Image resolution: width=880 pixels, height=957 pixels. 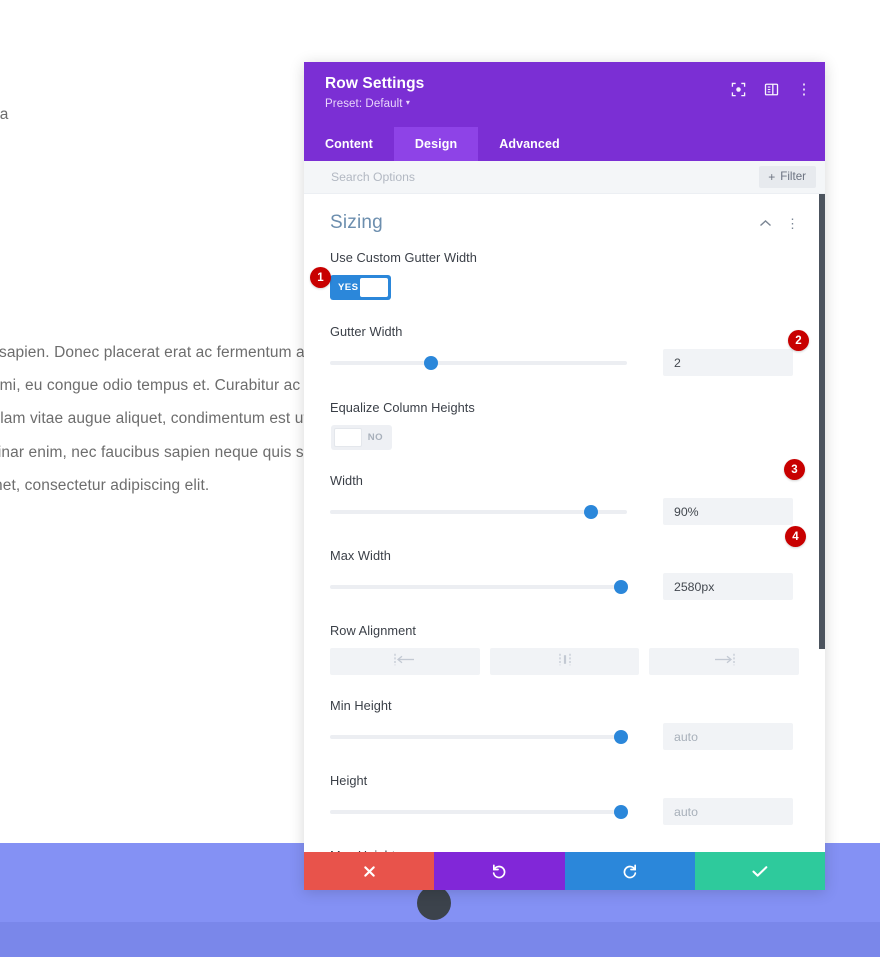 I want to click on check-icon, so click(x=760, y=871).